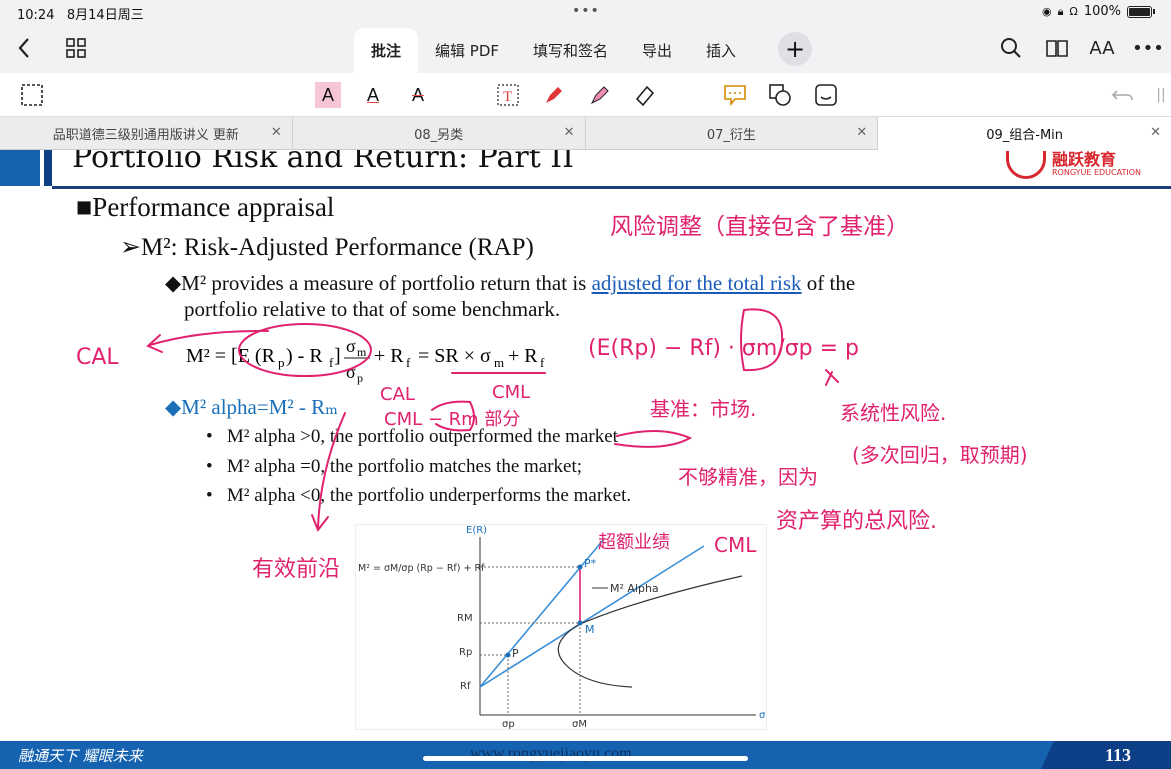  What do you see at coordinates (762, 715) in the screenshot?
I see `x-axis-label: σ` at bounding box center [762, 715].